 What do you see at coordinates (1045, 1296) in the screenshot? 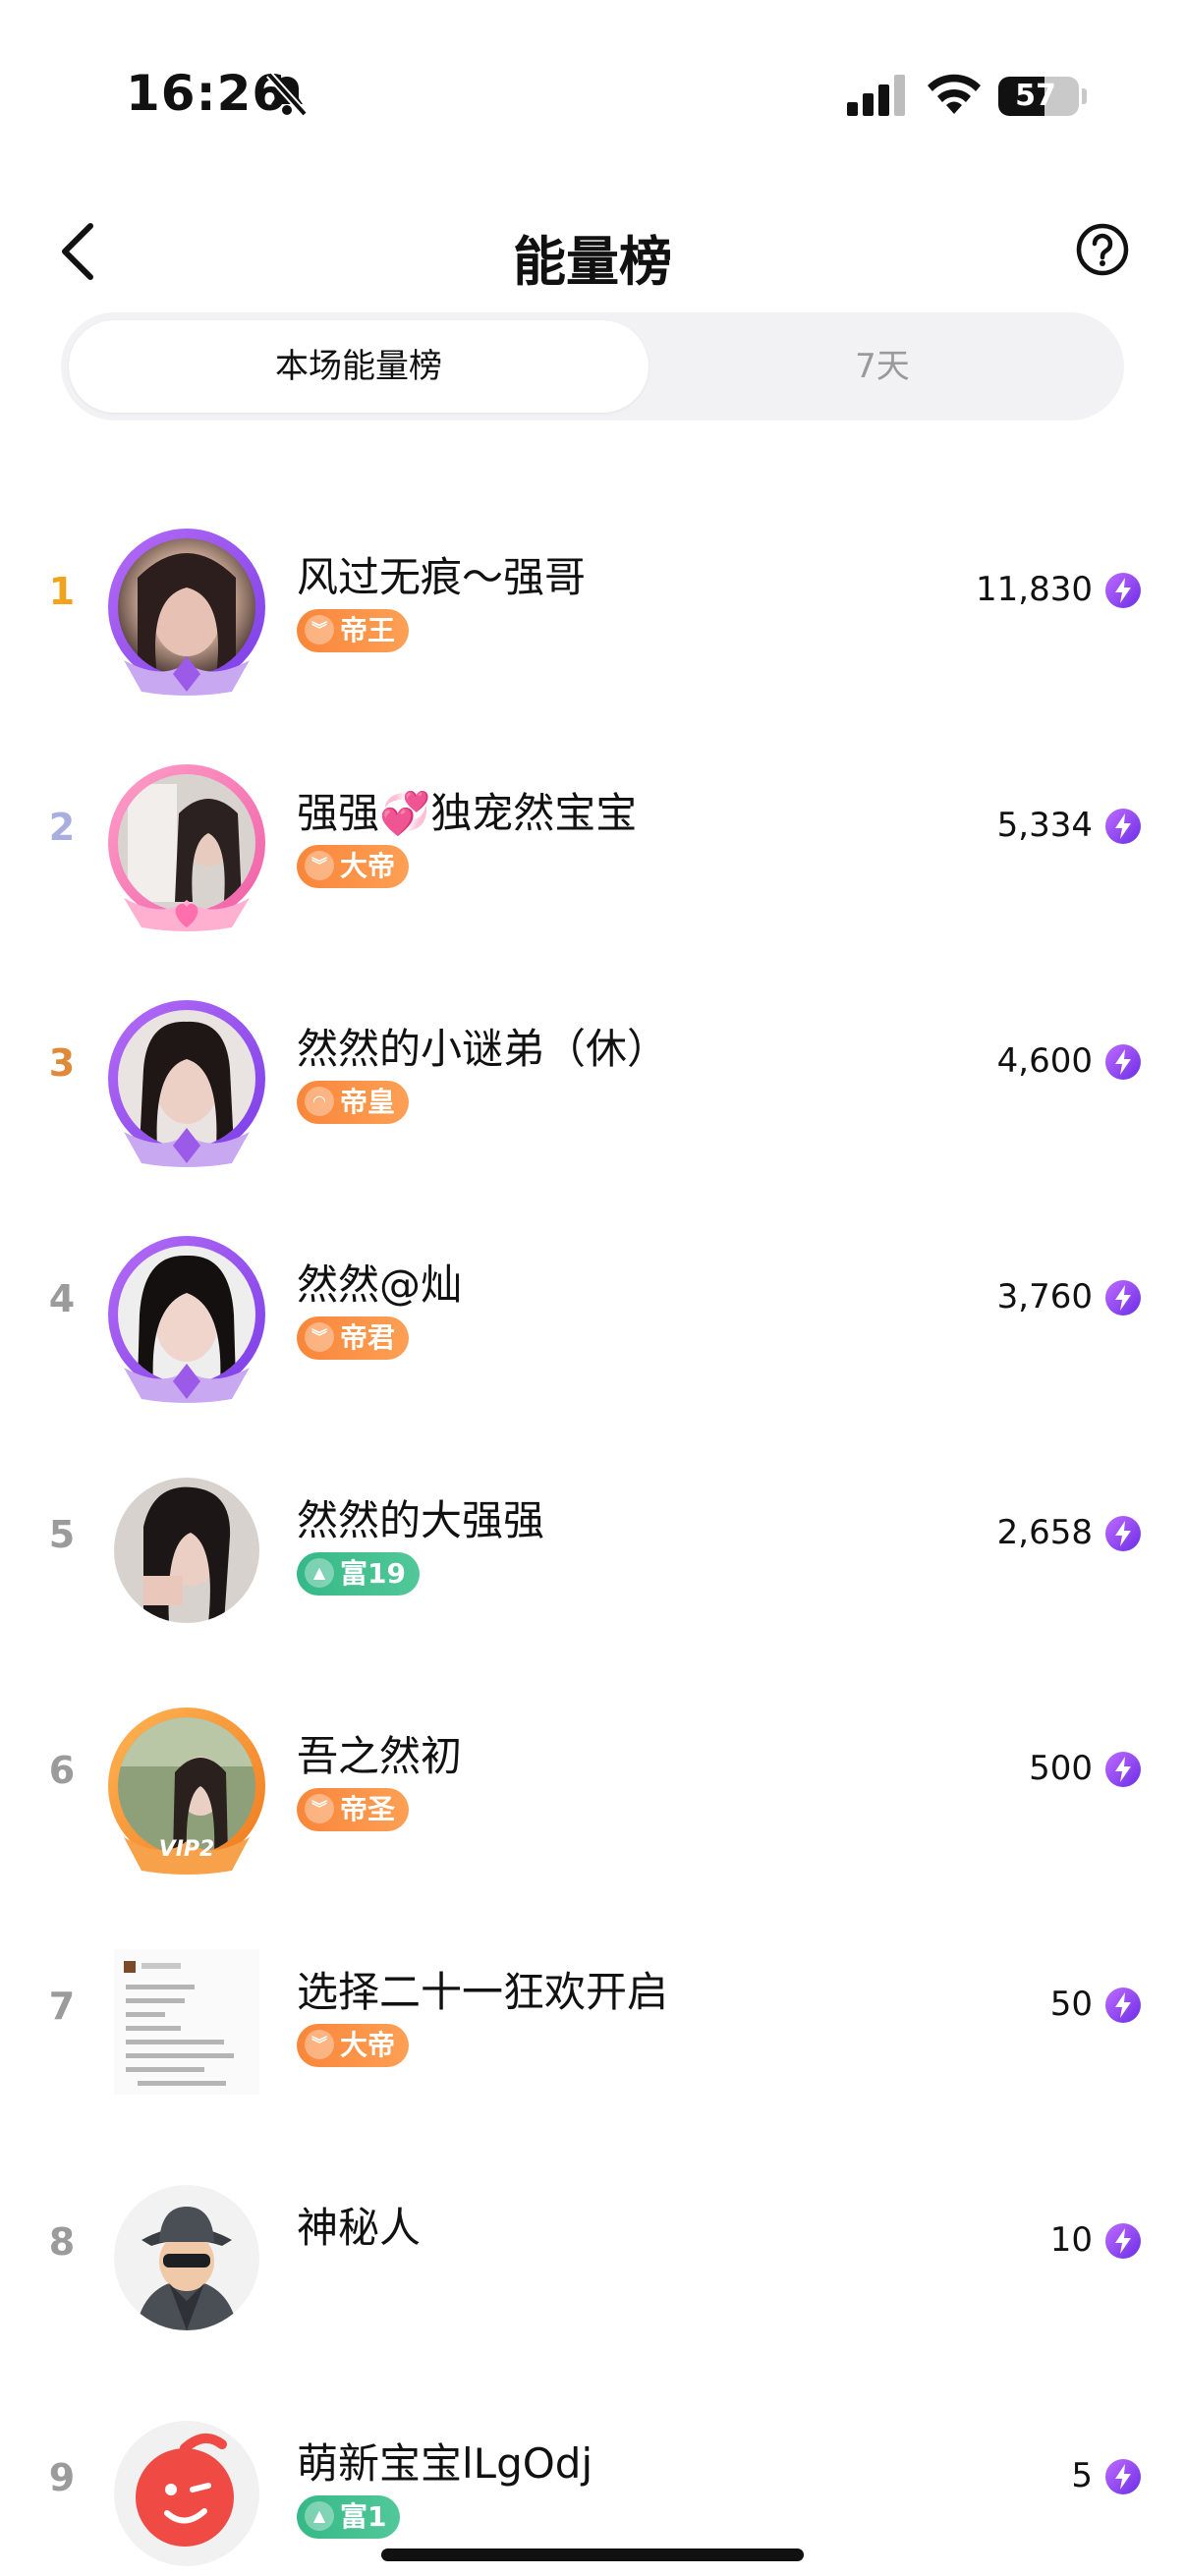
I see `energy-score: 3,760` at bounding box center [1045, 1296].